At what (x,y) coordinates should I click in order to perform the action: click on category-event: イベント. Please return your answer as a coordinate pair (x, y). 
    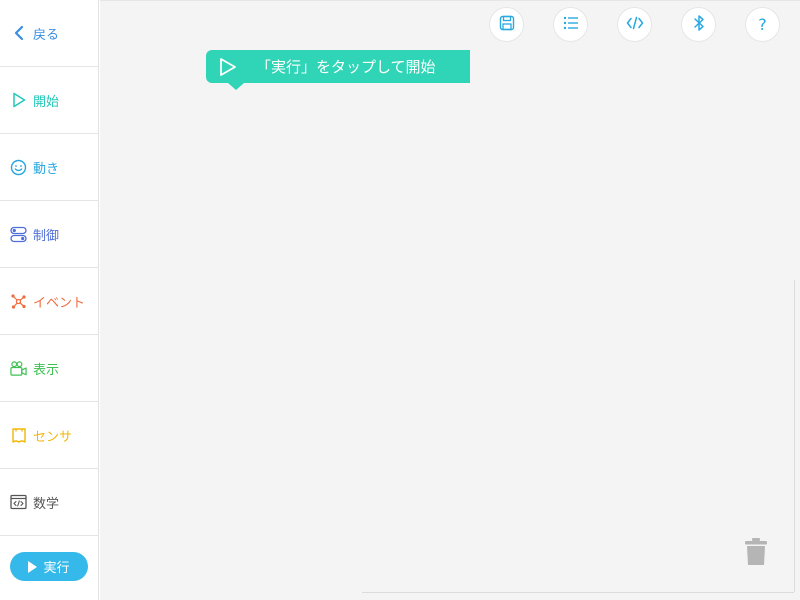
    Looking at the image, I should click on (49, 301).